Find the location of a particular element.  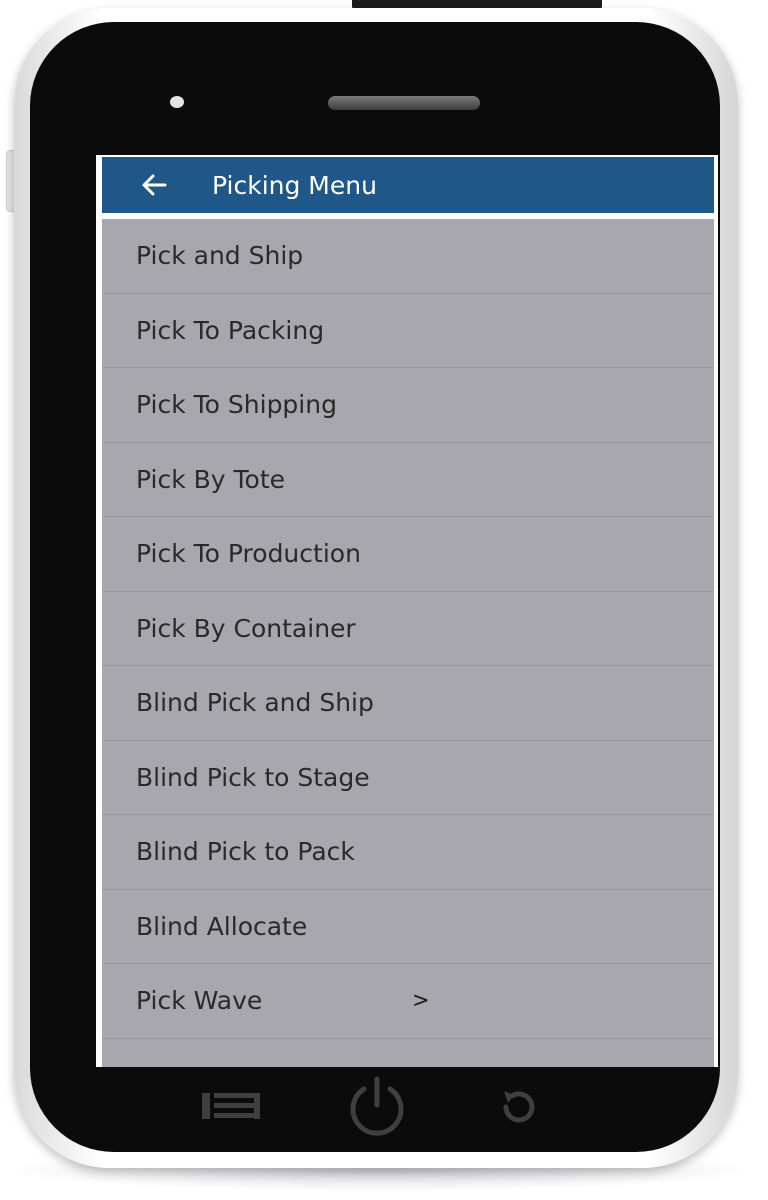

menu-item-pick-and-ship: Pick and Ship is located at coordinates (408, 256).